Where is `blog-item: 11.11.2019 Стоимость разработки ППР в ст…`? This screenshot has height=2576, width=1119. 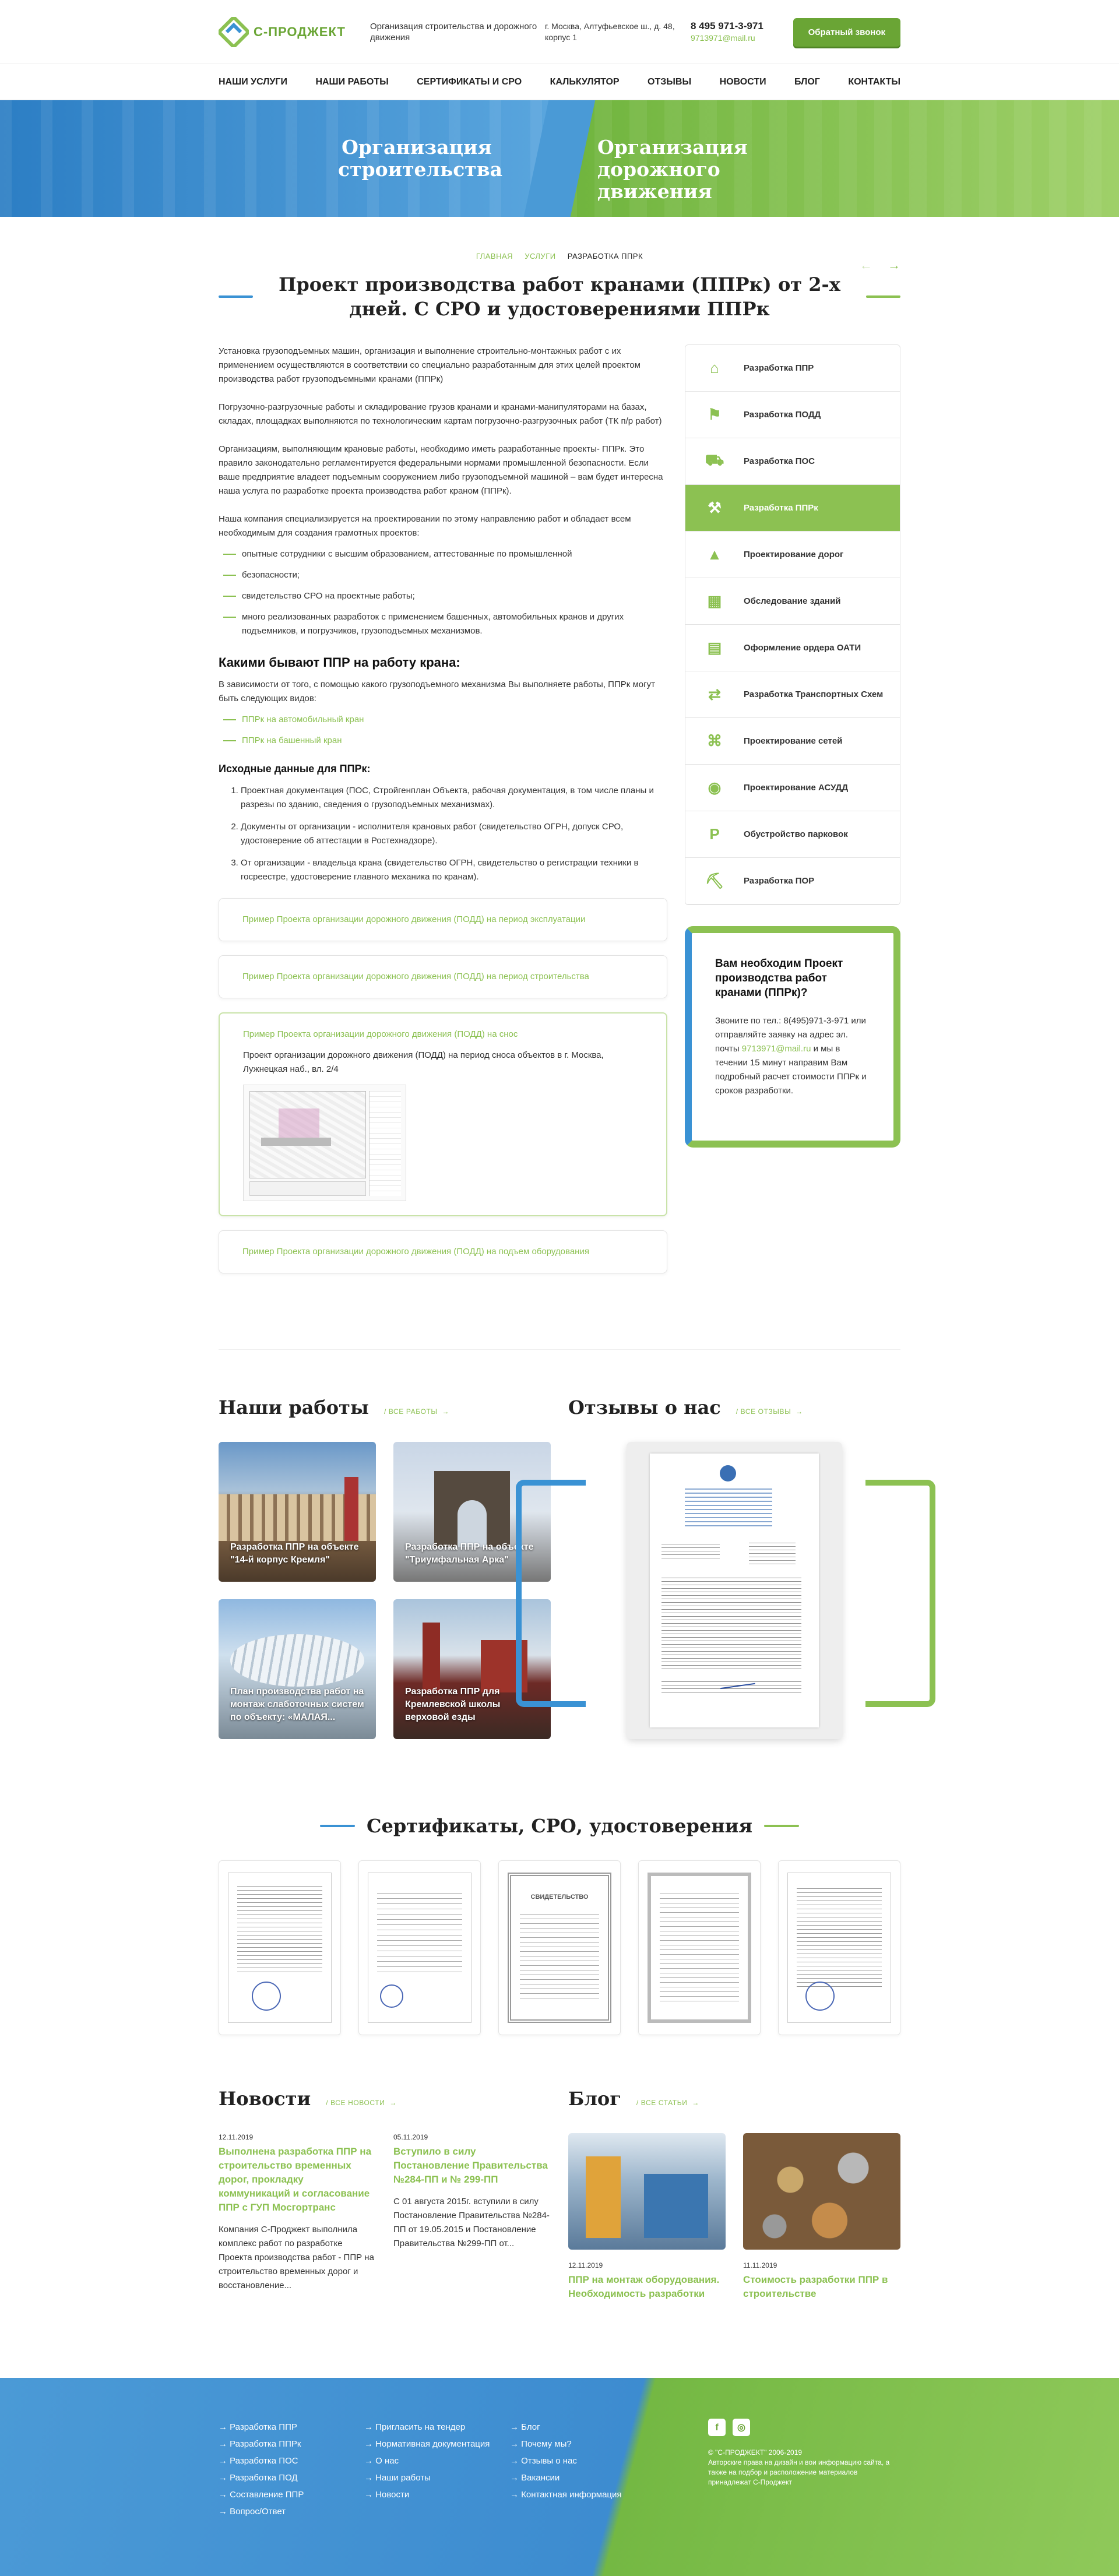
blog-item: 11.11.2019 Стоимость разработки ППР в ст… is located at coordinates (821, 2217).